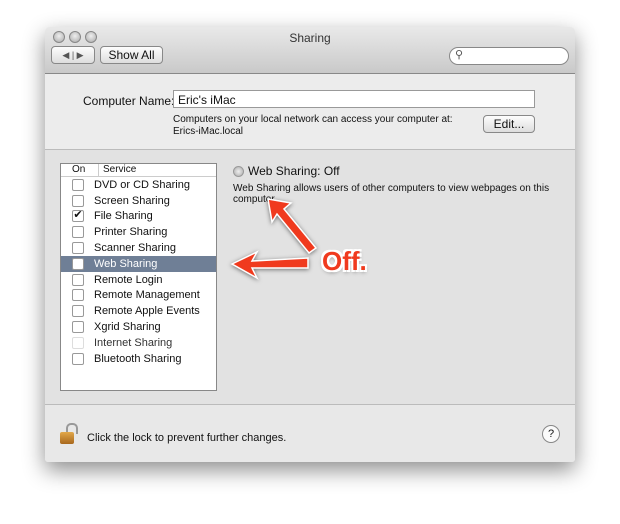 The height and width of the screenshot is (524, 620). I want to click on arrow-to-description, so click(292, 226).